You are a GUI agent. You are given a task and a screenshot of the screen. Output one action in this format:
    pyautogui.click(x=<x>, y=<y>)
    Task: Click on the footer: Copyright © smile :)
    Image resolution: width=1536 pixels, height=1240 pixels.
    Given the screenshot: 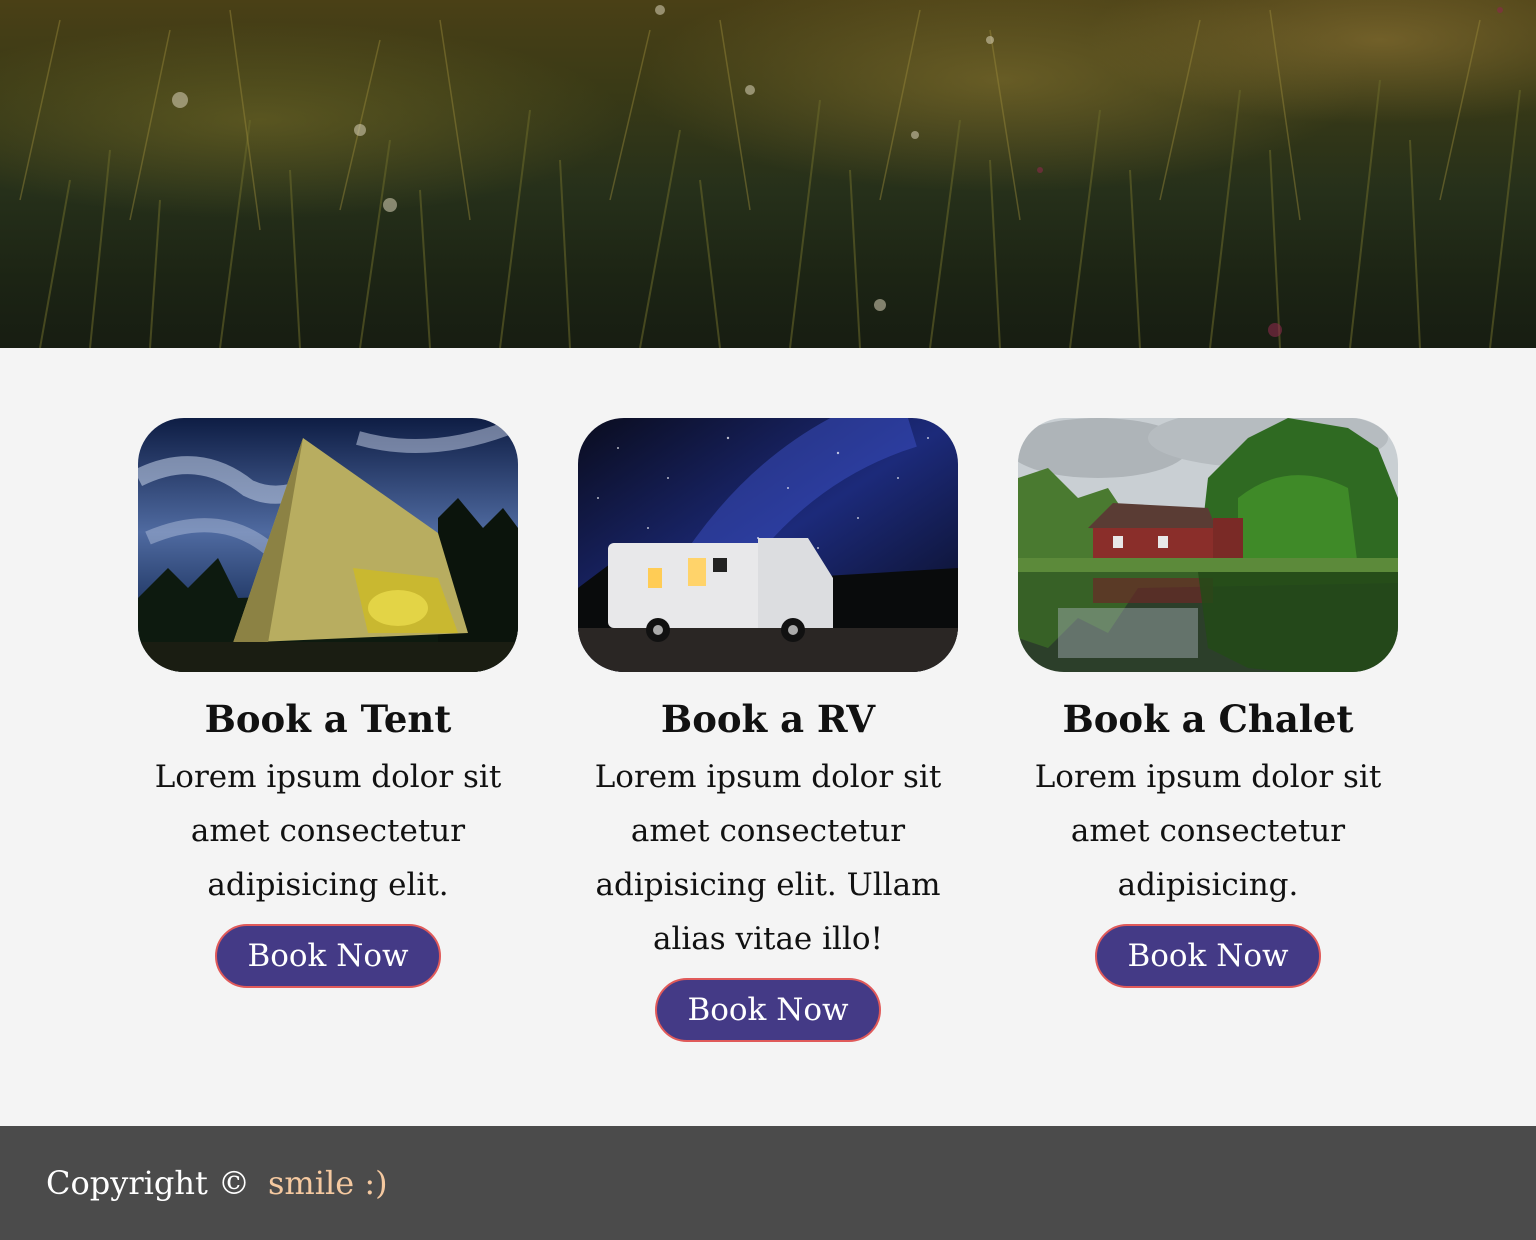 What is the action you would take?
    pyautogui.click(x=768, y=1183)
    